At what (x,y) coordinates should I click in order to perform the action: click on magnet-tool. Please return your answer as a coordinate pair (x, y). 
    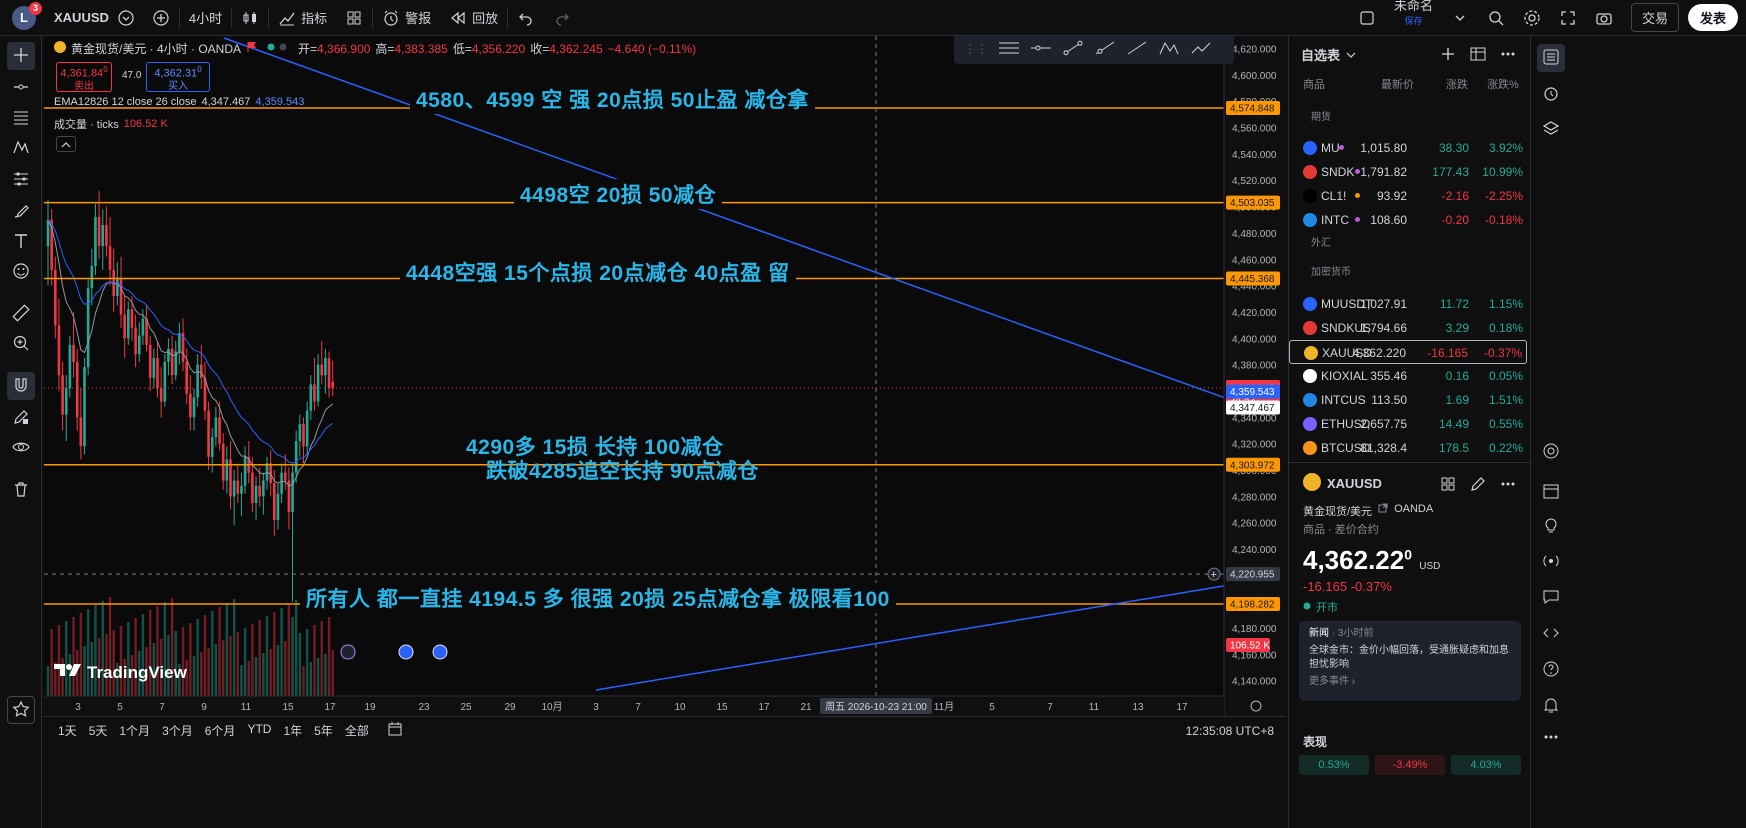
    Looking at the image, I should click on (21, 386).